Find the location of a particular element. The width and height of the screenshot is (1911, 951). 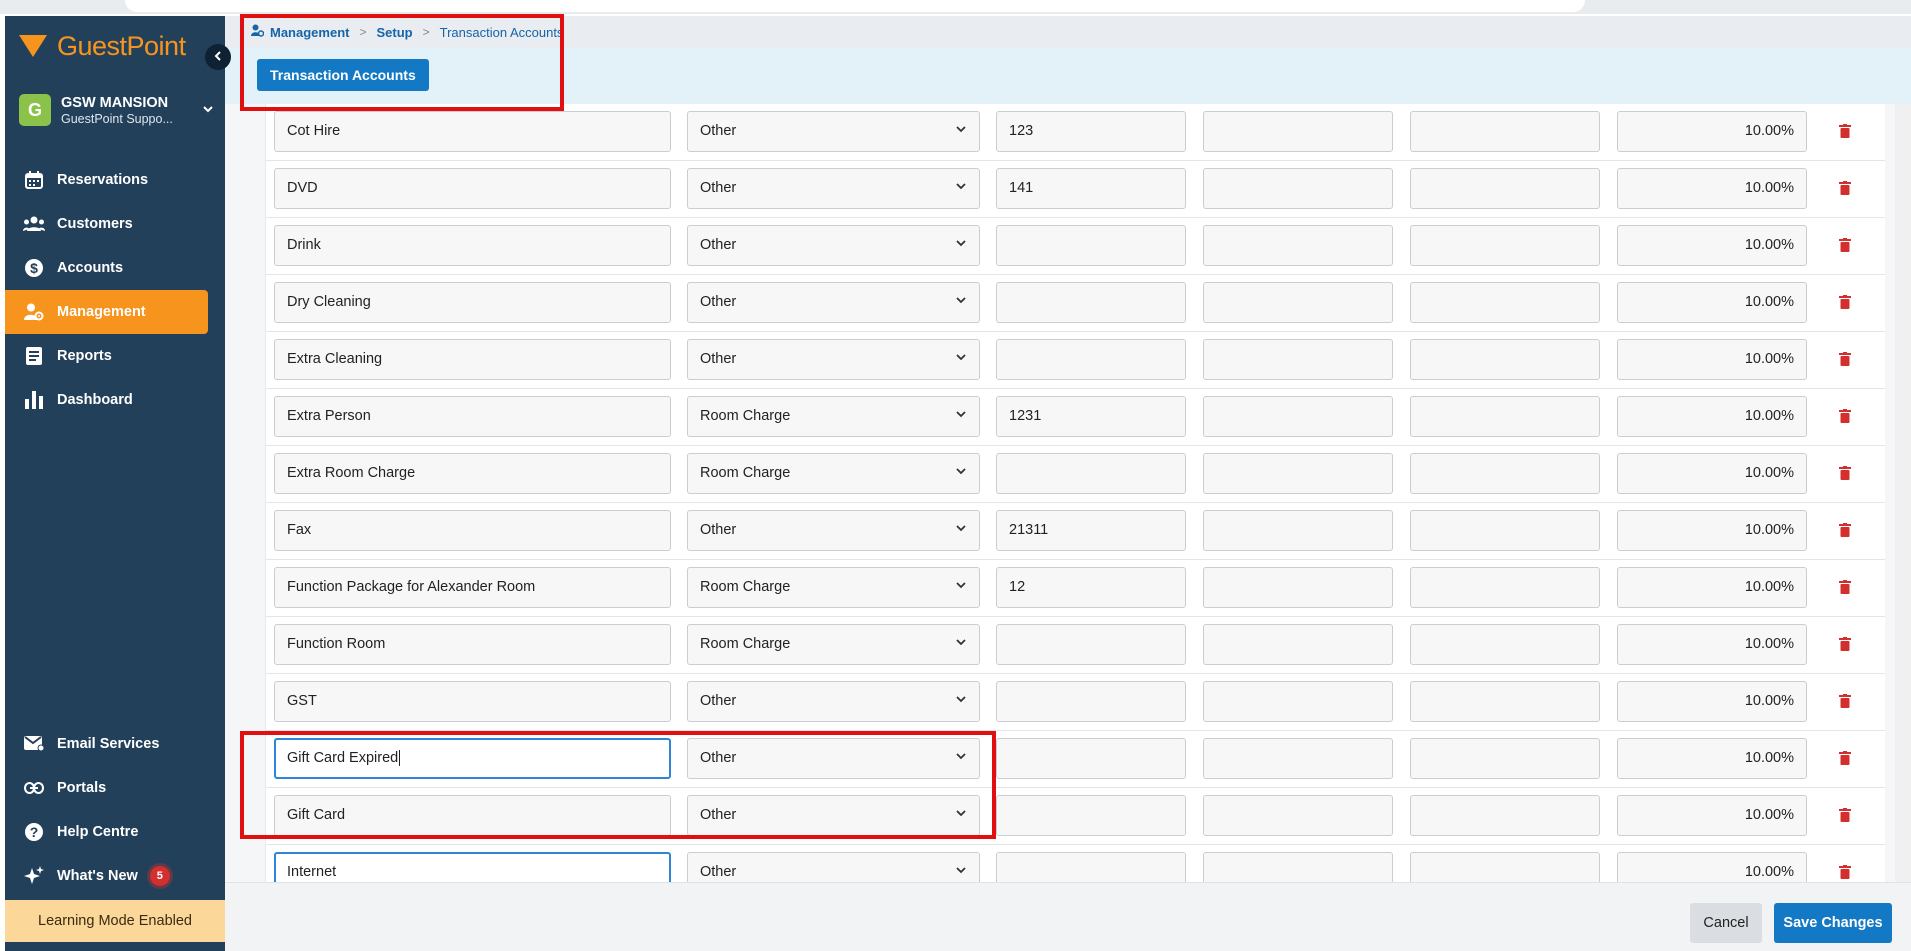

account-name-input: GST is located at coordinates (472, 701).